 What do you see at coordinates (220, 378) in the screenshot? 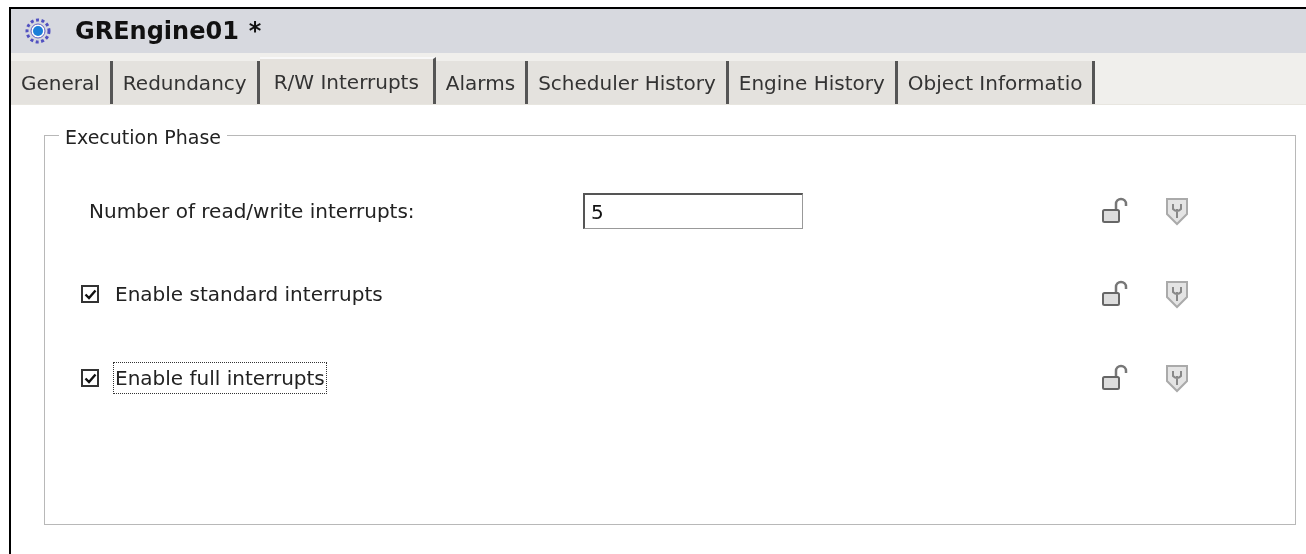
I see `checkbox-label: Enable full interrupts` at bounding box center [220, 378].